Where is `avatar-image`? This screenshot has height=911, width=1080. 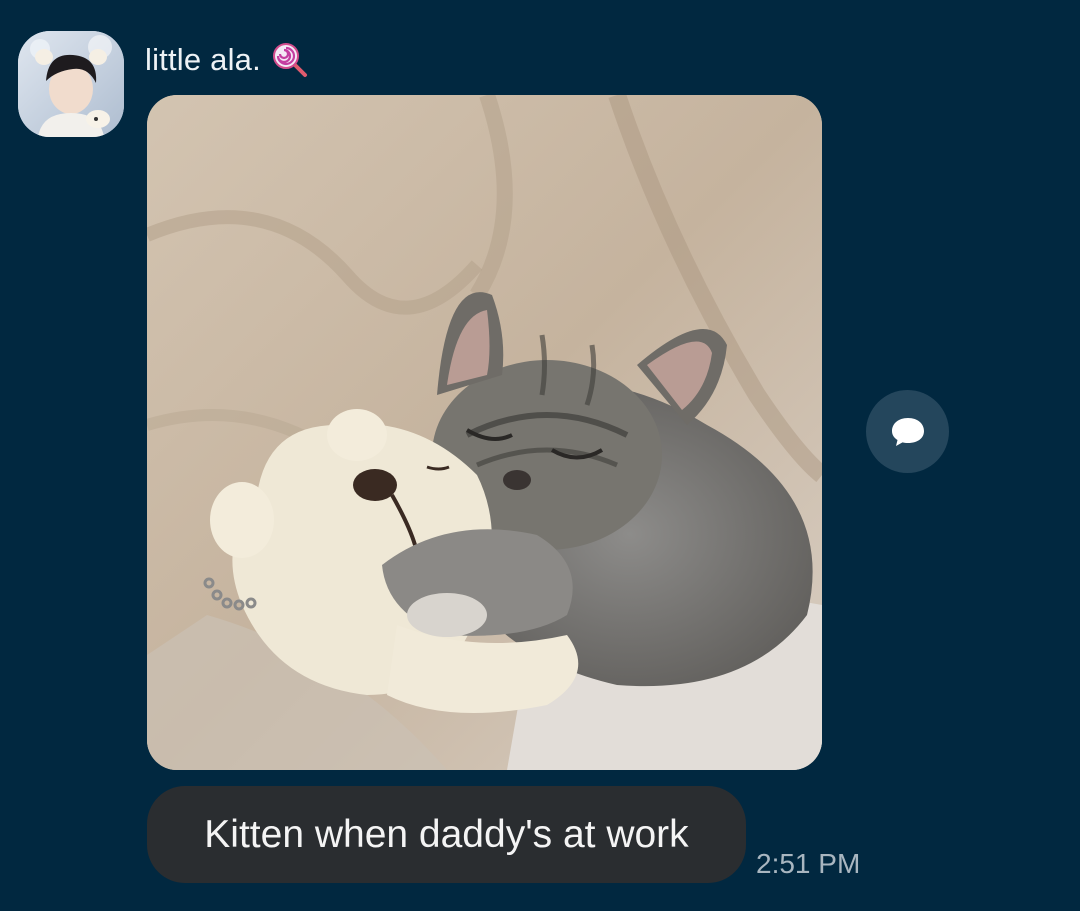
avatar-image is located at coordinates (71, 84).